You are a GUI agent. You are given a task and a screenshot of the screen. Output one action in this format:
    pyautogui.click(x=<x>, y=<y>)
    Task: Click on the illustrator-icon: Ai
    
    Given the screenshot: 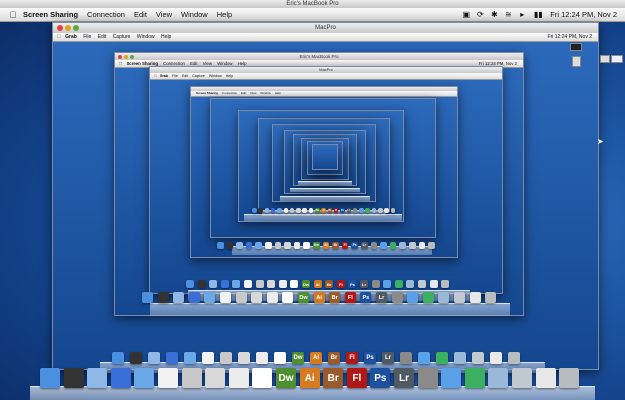 What is the action you would take?
    pyautogui.click(x=309, y=378)
    